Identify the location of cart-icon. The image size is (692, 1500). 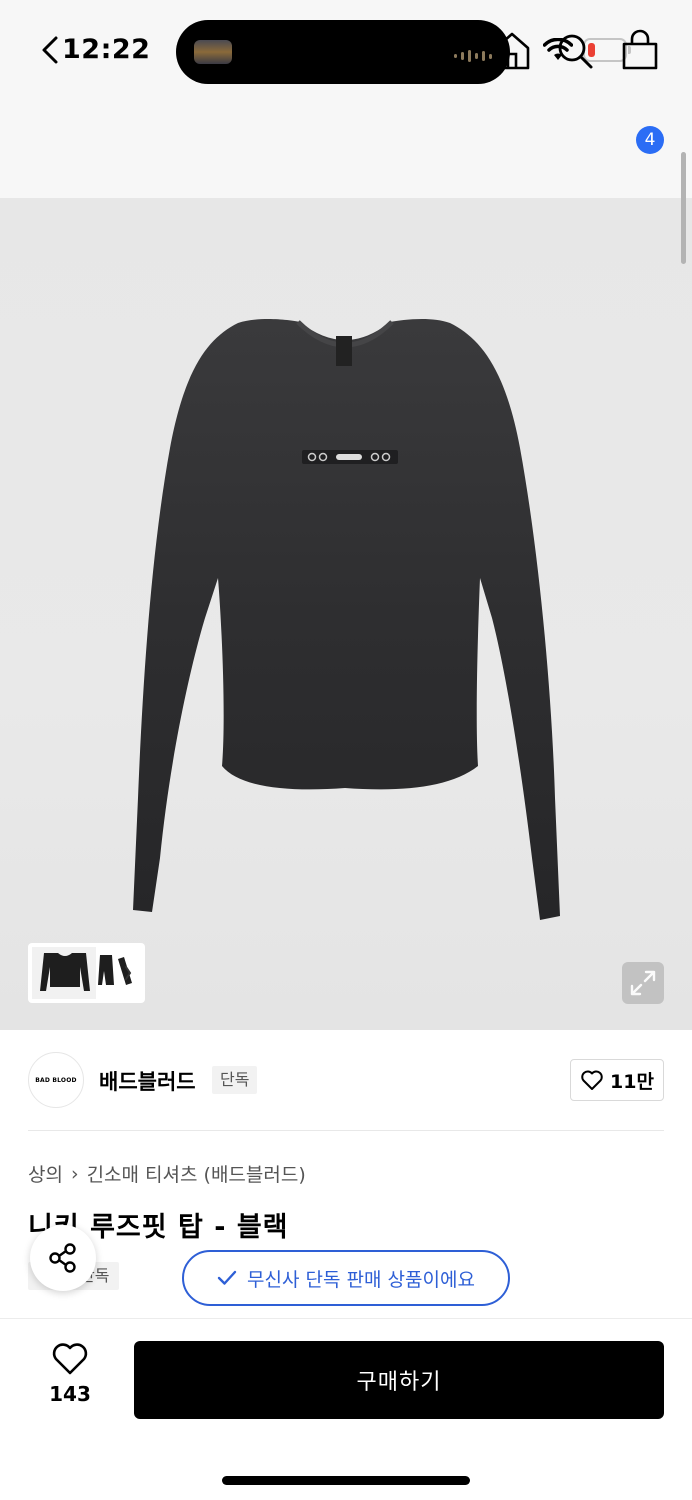
(640, 50).